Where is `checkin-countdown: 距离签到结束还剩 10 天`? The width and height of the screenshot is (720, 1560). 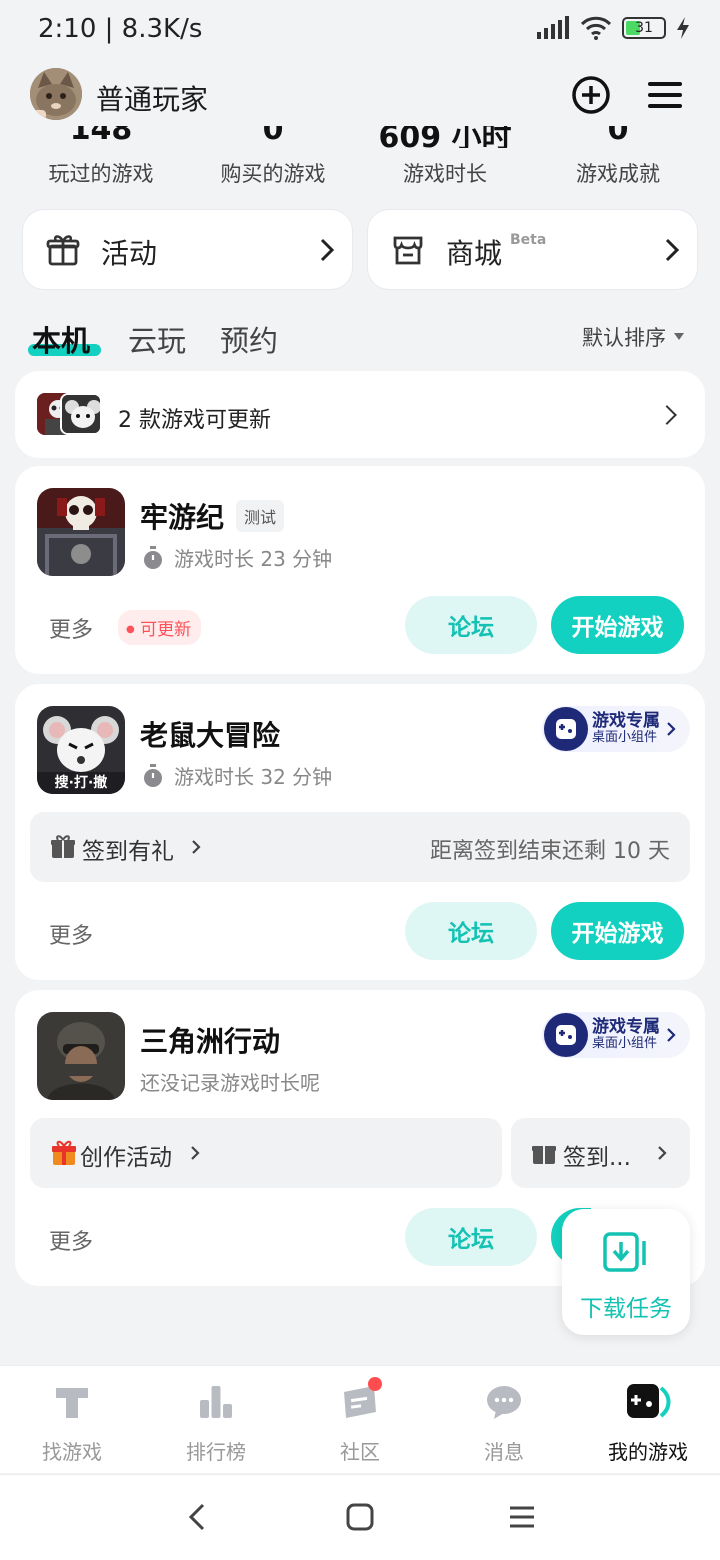 checkin-countdown: 距离签到结束还剩 10 天 is located at coordinates (550, 851).